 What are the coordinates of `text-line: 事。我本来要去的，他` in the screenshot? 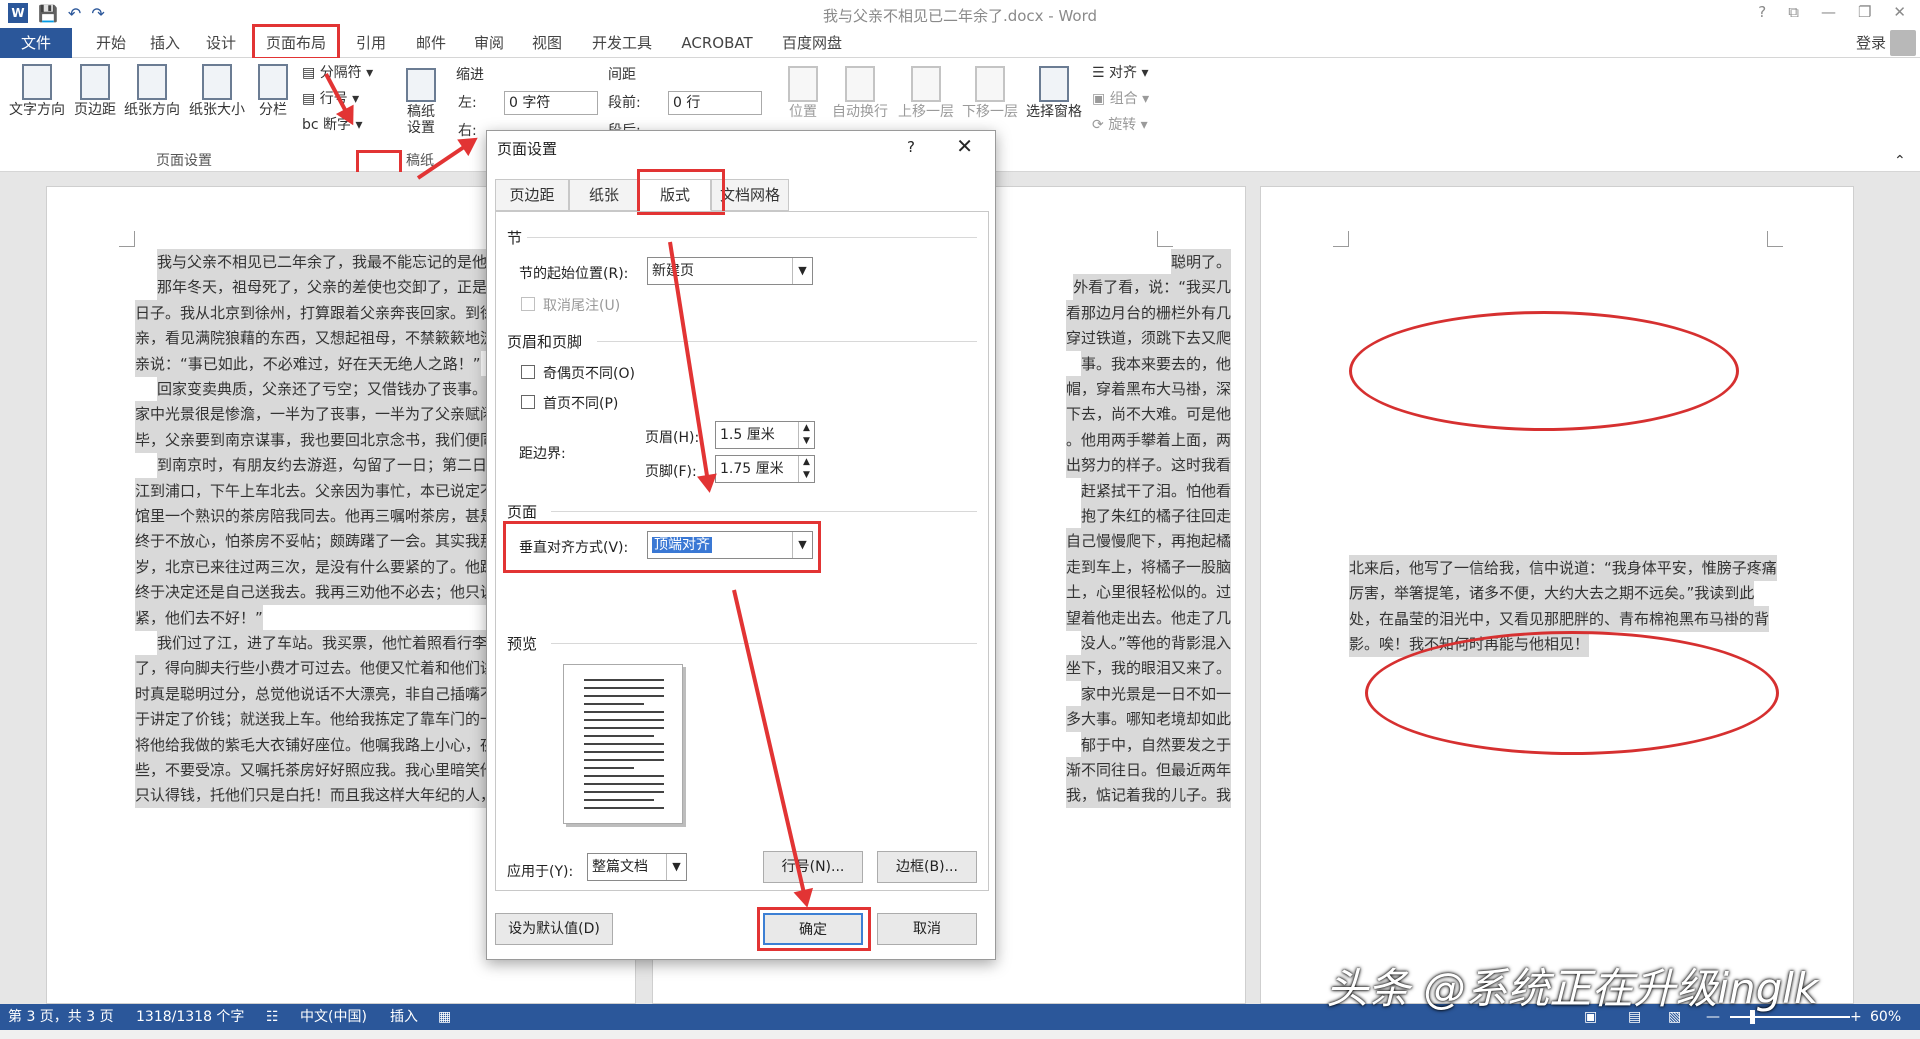 It's located at (1155, 363).